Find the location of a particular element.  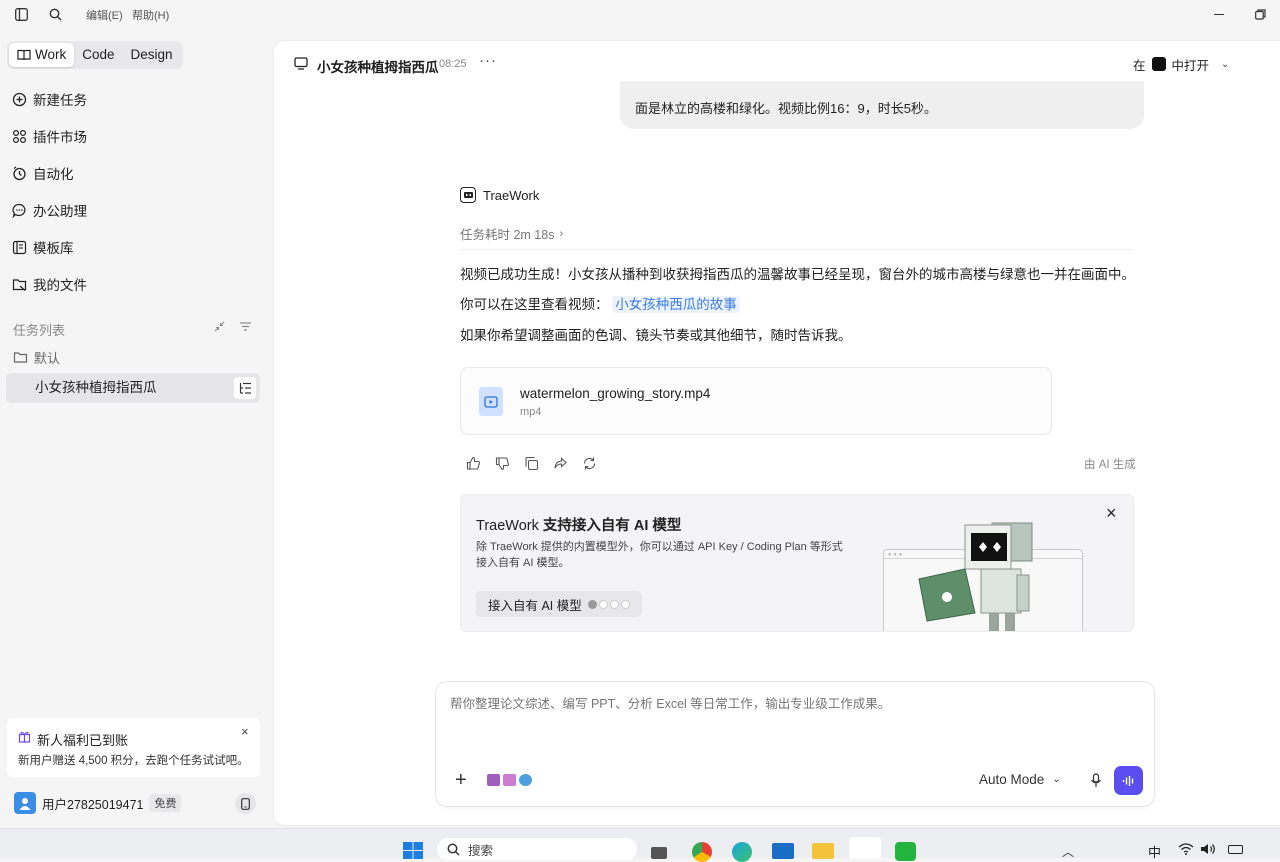

promo-body: 新用户赠送 4,500 积分，去跑个任务试试吧。 is located at coordinates (133, 761).